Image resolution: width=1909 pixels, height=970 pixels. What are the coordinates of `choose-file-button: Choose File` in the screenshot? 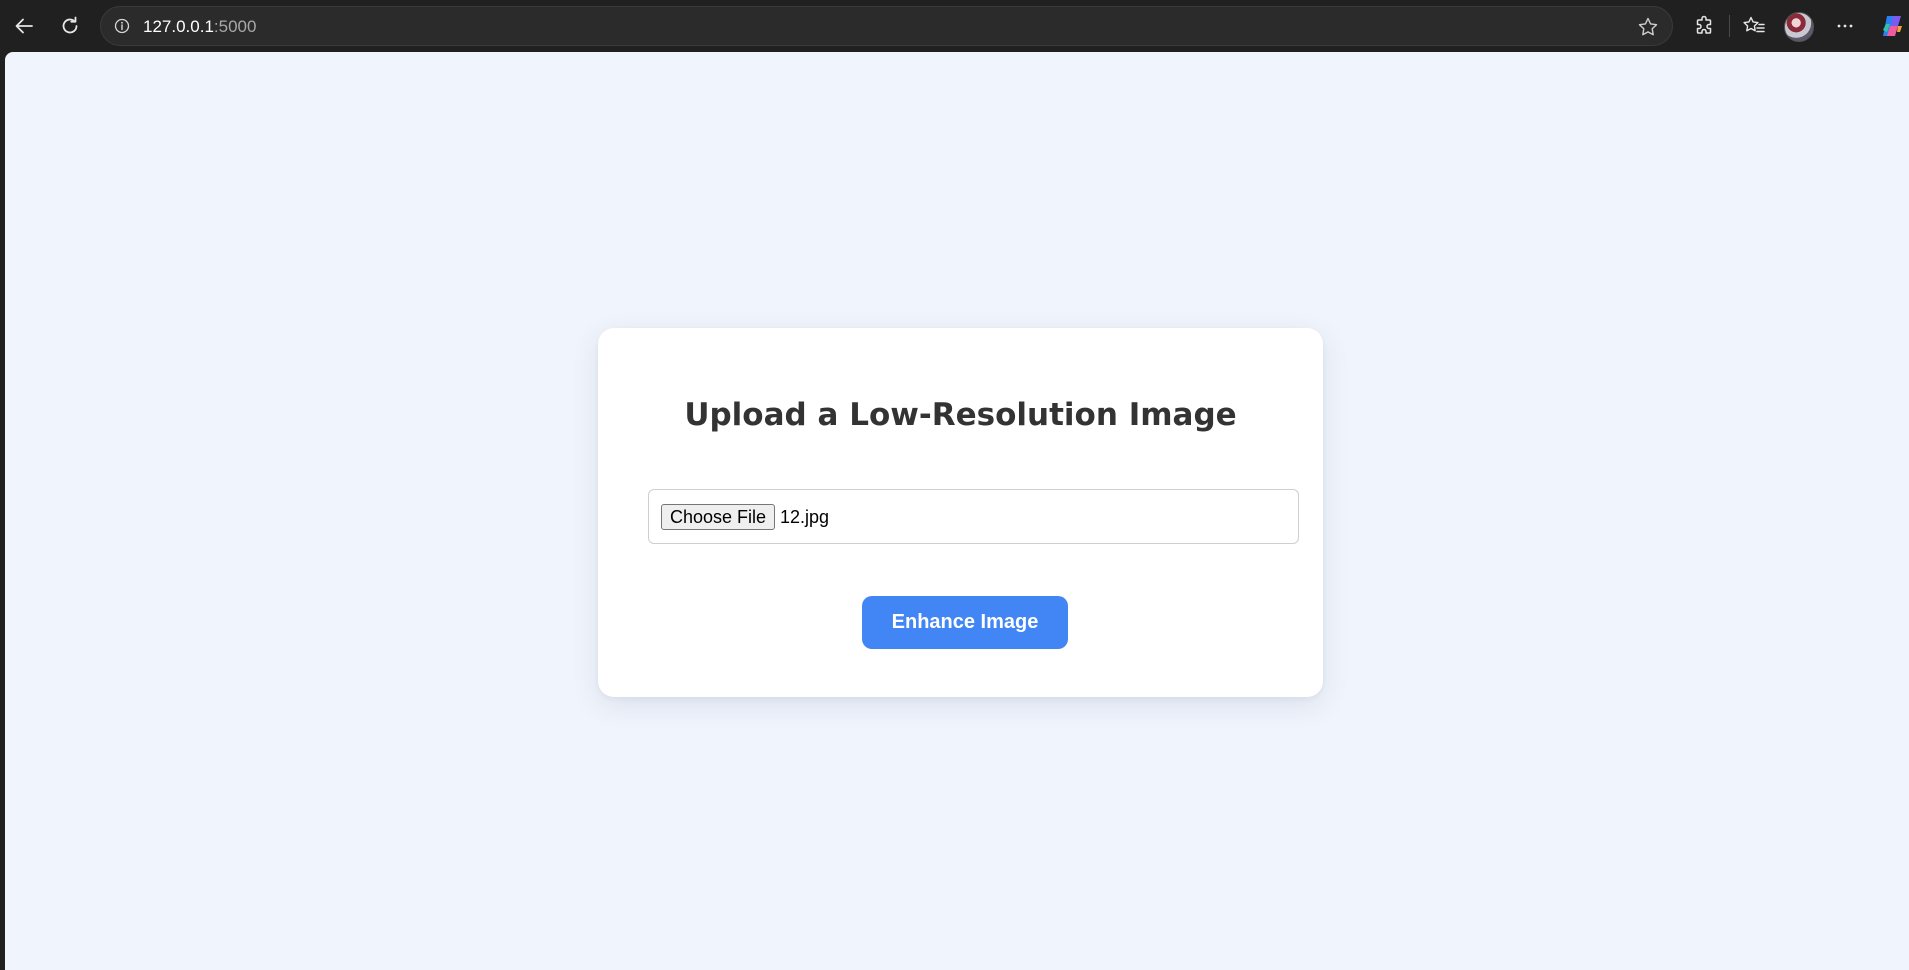 It's located at (718, 517).